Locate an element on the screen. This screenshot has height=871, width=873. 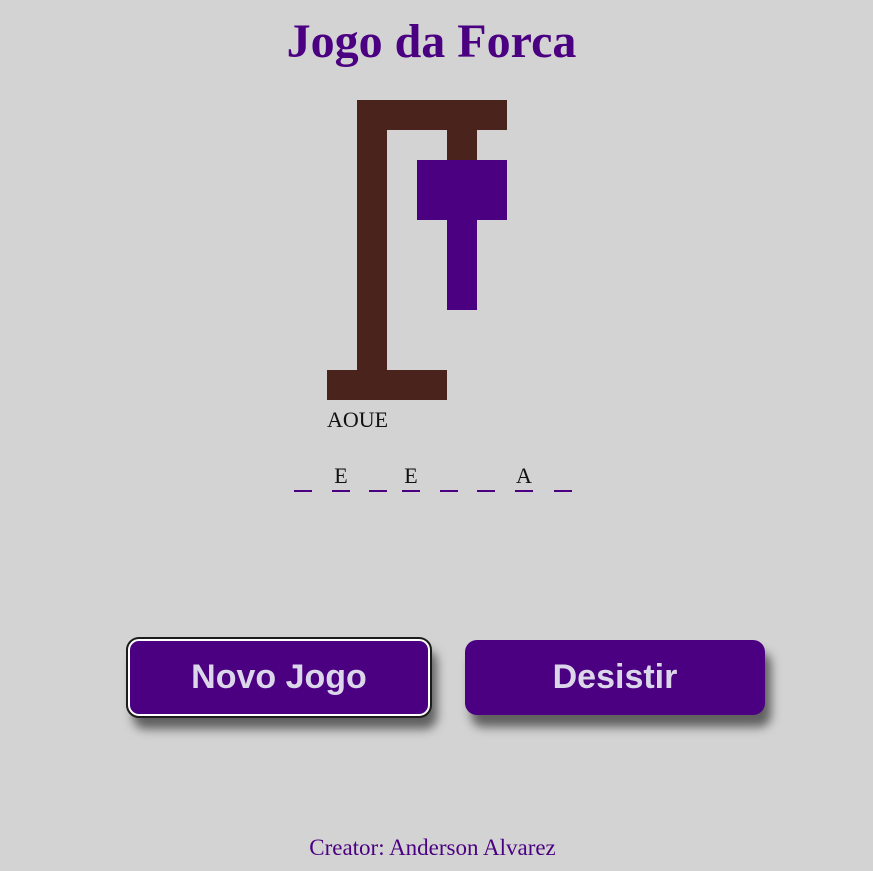
give-up-button: Desistir is located at coordinates (615, 677).